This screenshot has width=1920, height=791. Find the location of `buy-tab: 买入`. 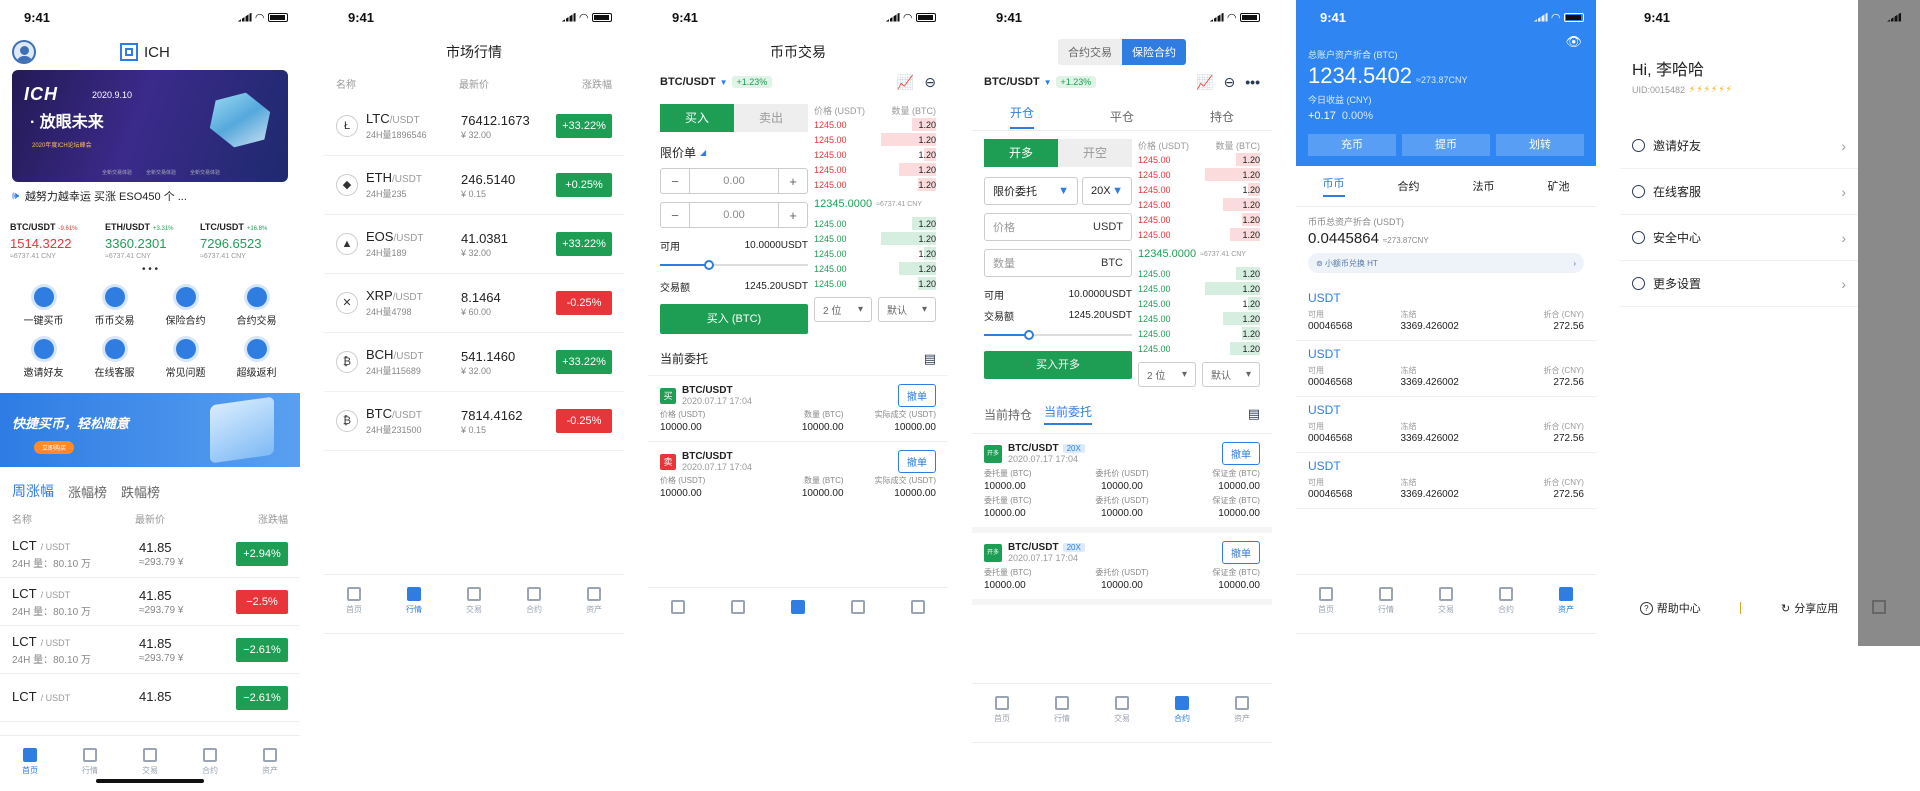

buy-tab: 买入 is located at coordinates (697, 118).